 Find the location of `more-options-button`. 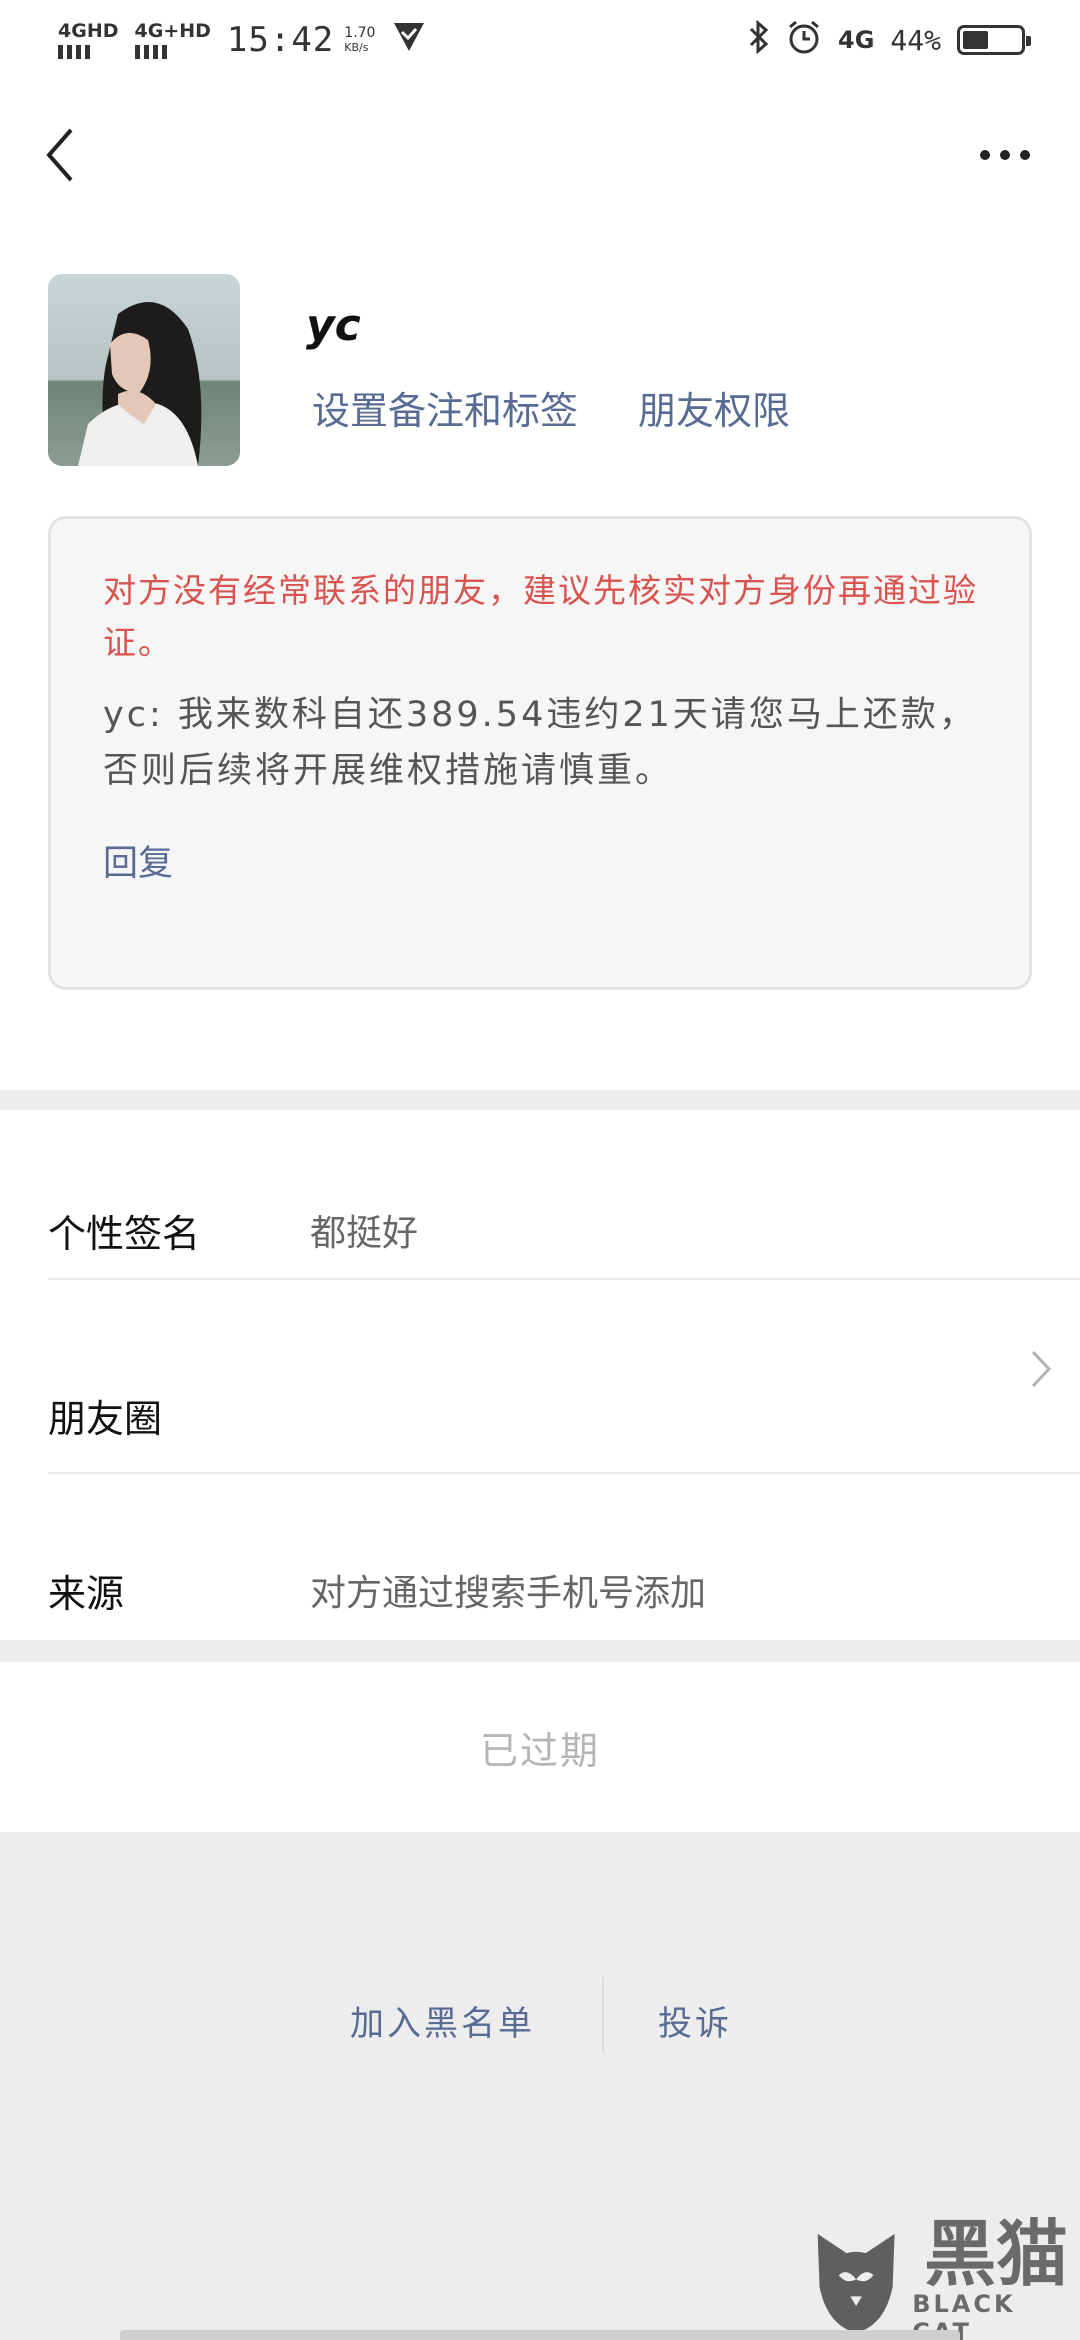

more-options-button is located at coordinates (1005, 155).